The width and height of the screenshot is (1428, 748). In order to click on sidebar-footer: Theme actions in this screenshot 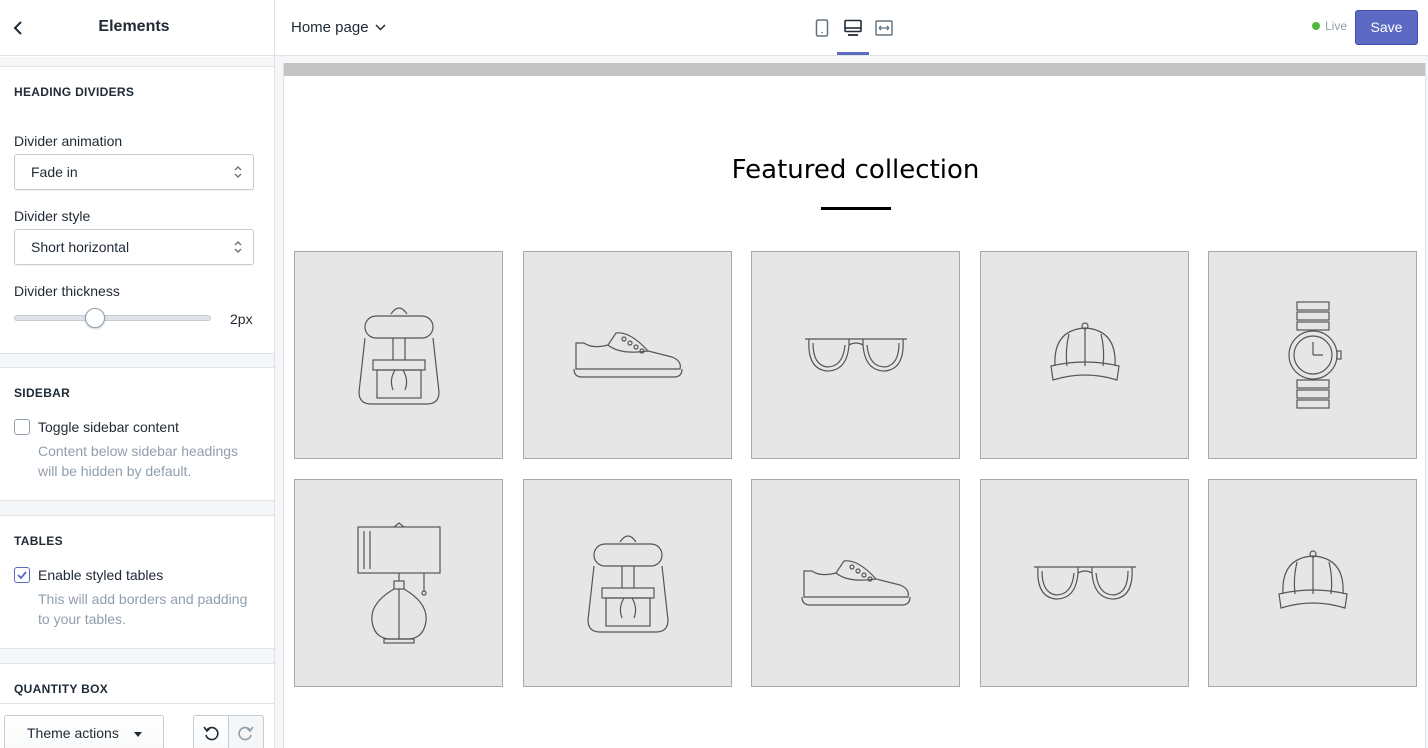, I will do `click(137, 725)`.